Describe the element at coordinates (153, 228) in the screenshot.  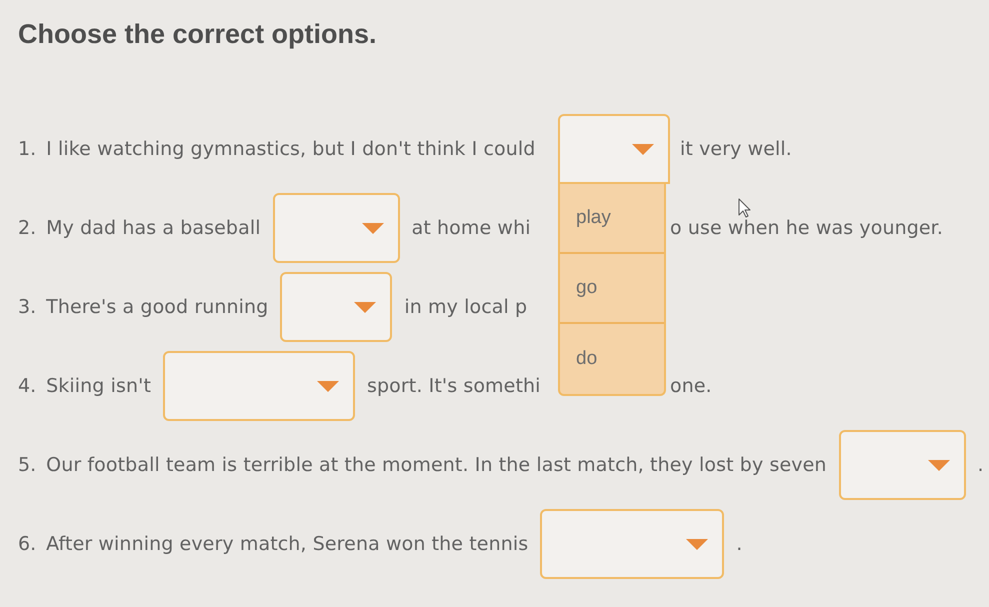
I see `sentence-text: My dad has a baseball` at that location.